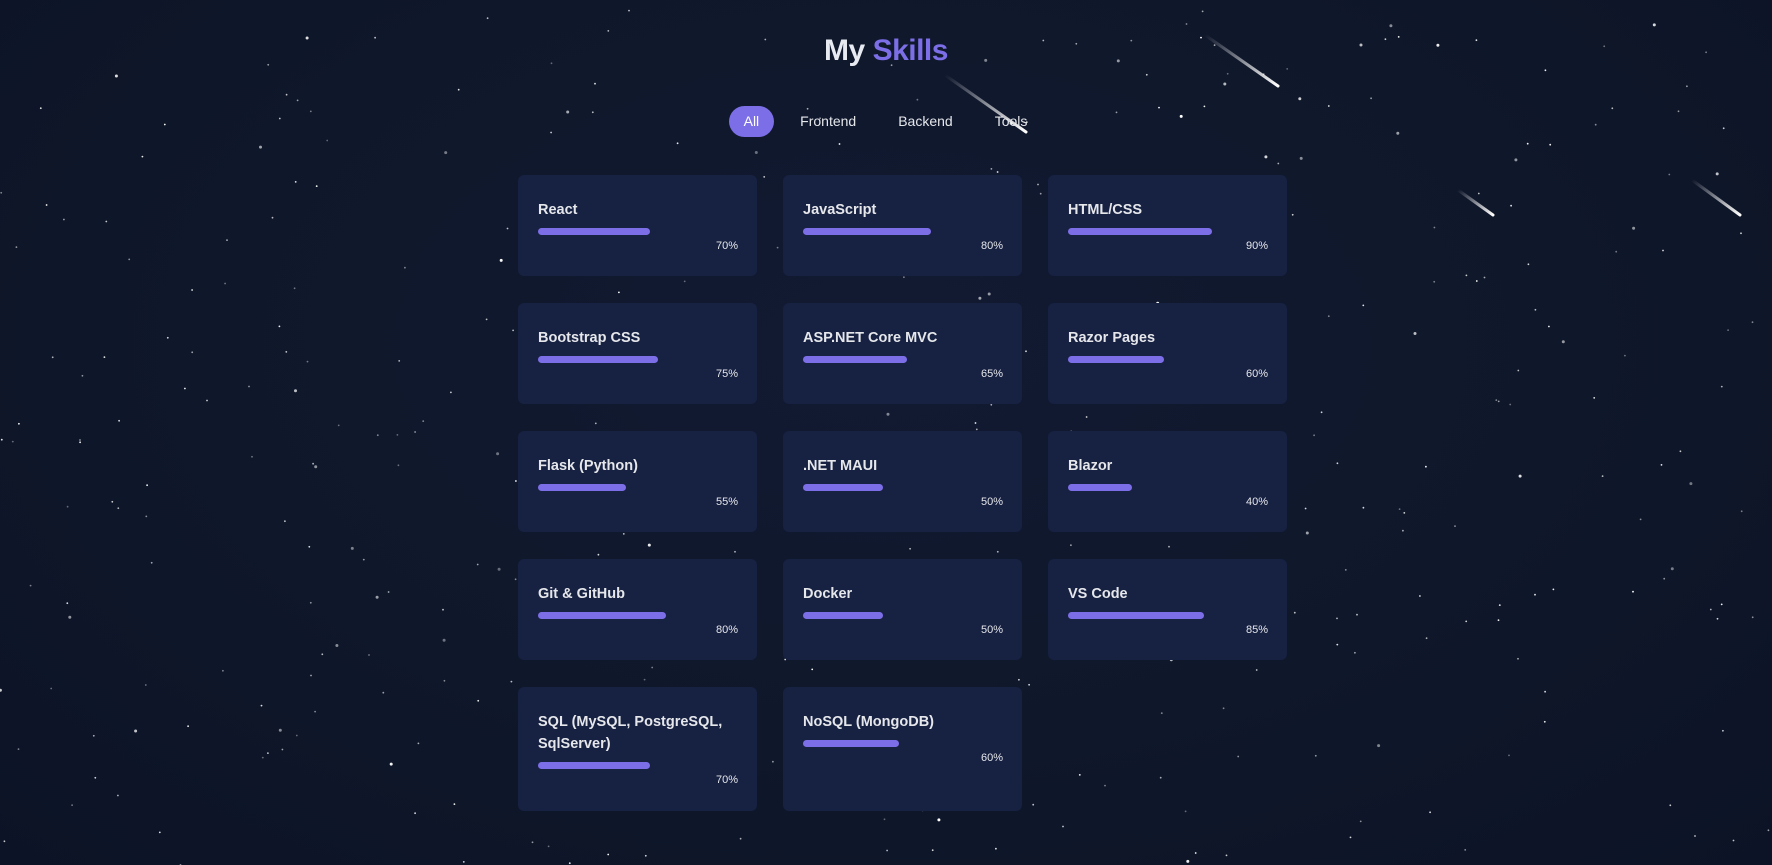 The image size is (1772, 865). Describe the element at coordinates (581, 594) in the screenshot. I see `skill-name: Git & GitHub` at that location.